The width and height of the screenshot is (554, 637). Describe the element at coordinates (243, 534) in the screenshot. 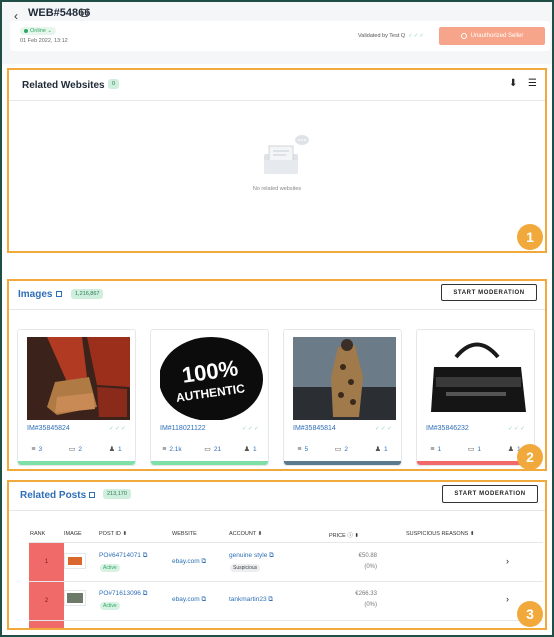

I see `account-header-label: ACCOUNT` at that location.